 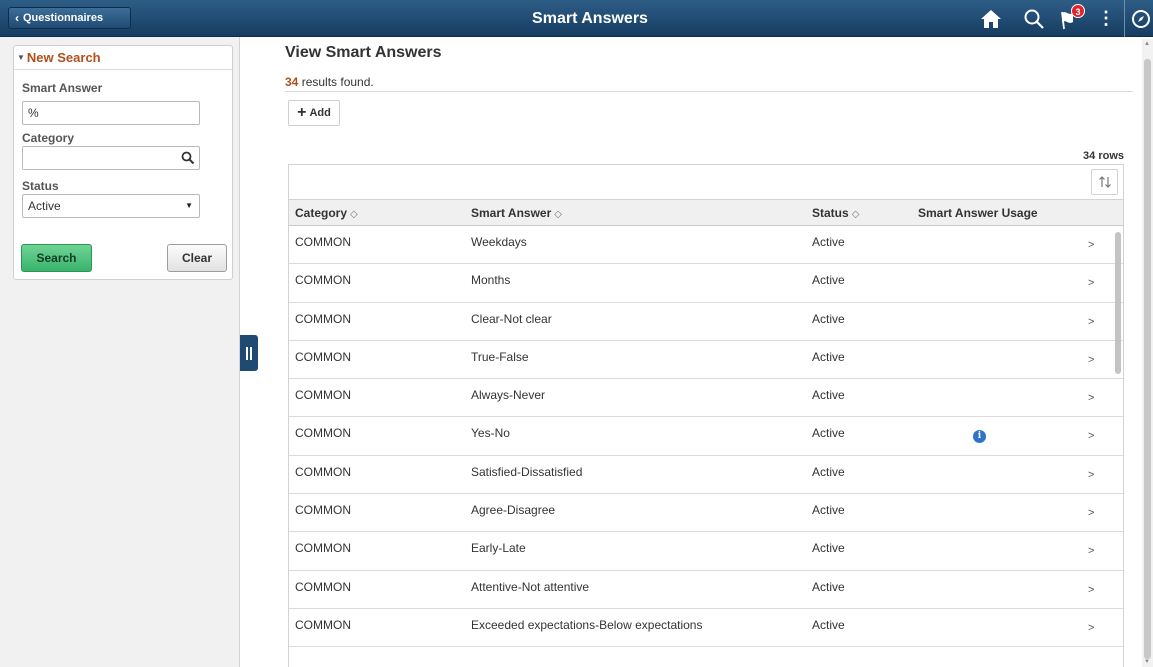 What do you see at coordinates (320, 113) in the screenshot?
I see `add-button-label: Add` at bounding box center [320, 113].